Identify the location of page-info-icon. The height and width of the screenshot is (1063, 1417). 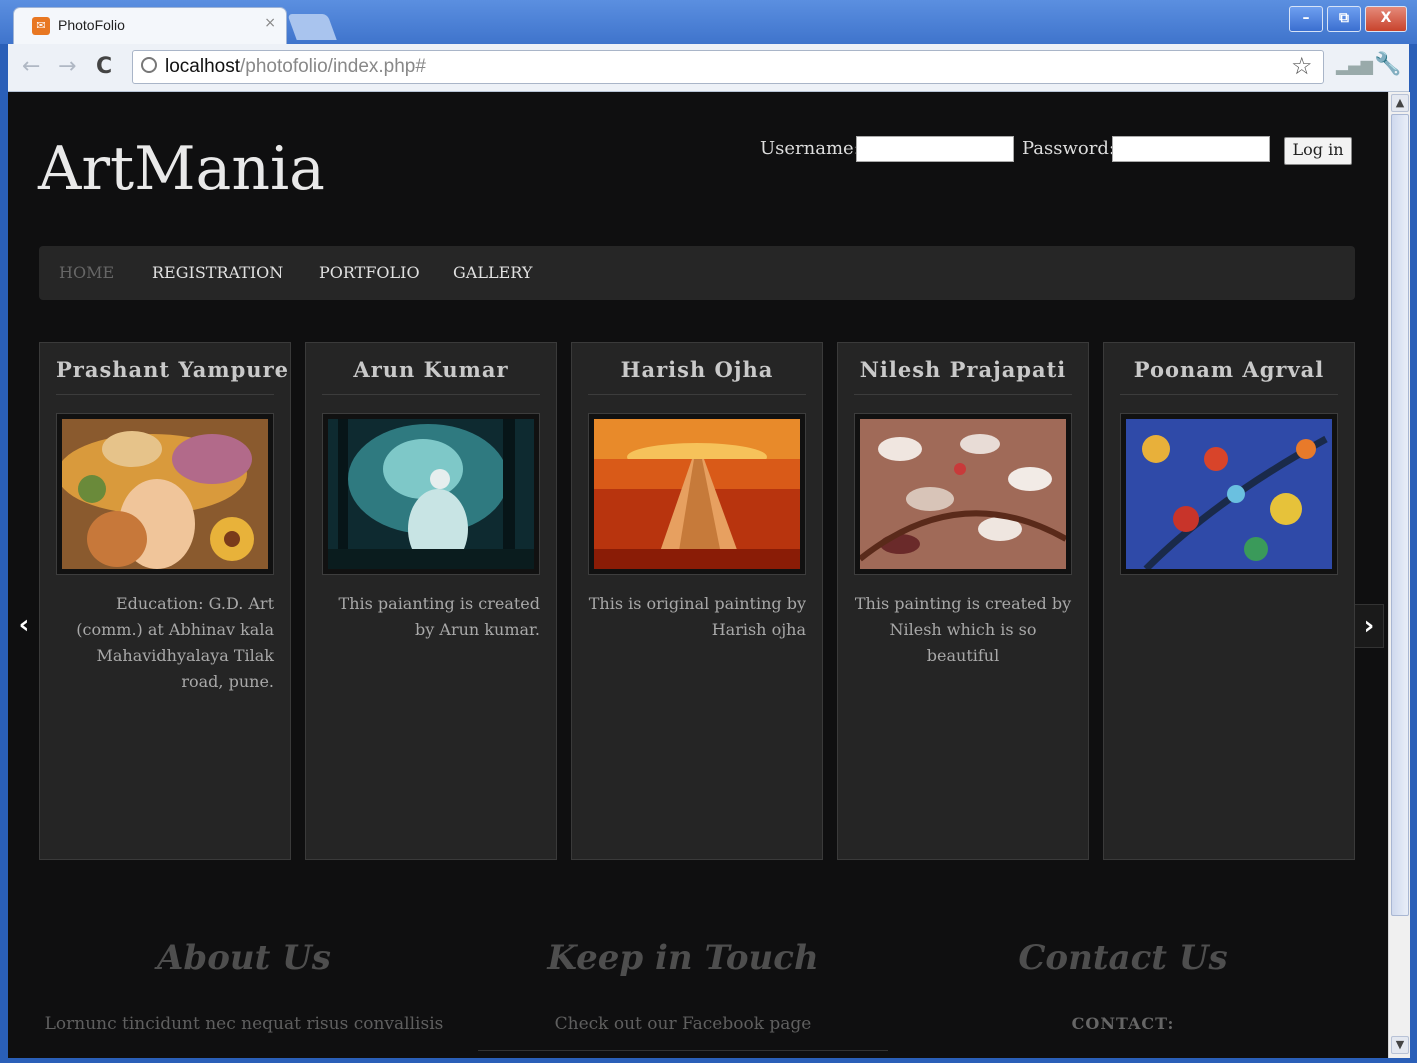
(149, 65).